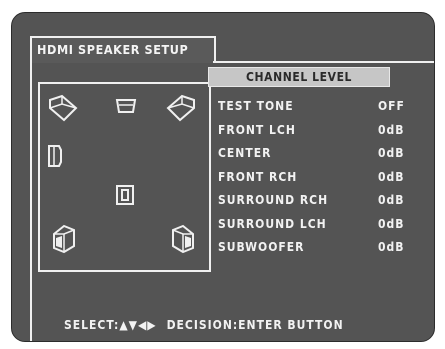  I want to click on row-surround-rch: SURROUND RCH 0dB, so click(318, 205).